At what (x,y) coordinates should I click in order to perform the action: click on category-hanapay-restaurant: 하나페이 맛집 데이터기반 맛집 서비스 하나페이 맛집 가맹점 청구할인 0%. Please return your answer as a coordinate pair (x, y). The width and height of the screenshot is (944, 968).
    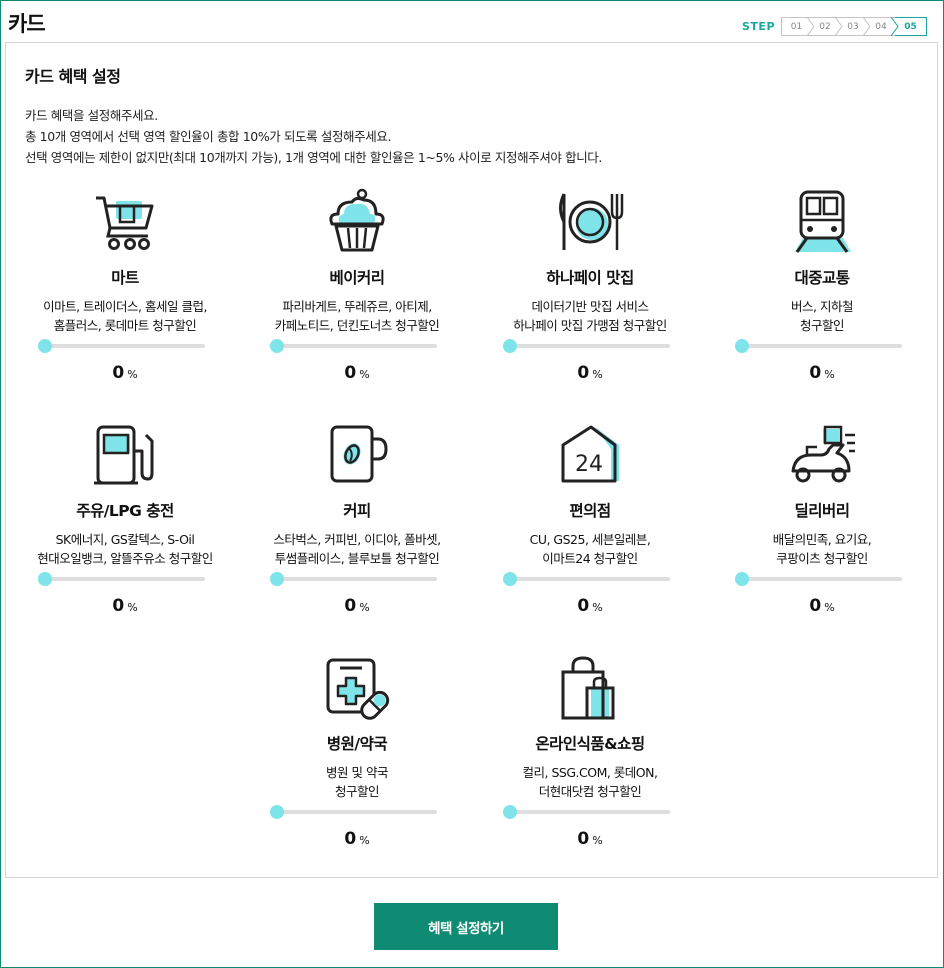
    Looking at the image, I should click on (590, 285).